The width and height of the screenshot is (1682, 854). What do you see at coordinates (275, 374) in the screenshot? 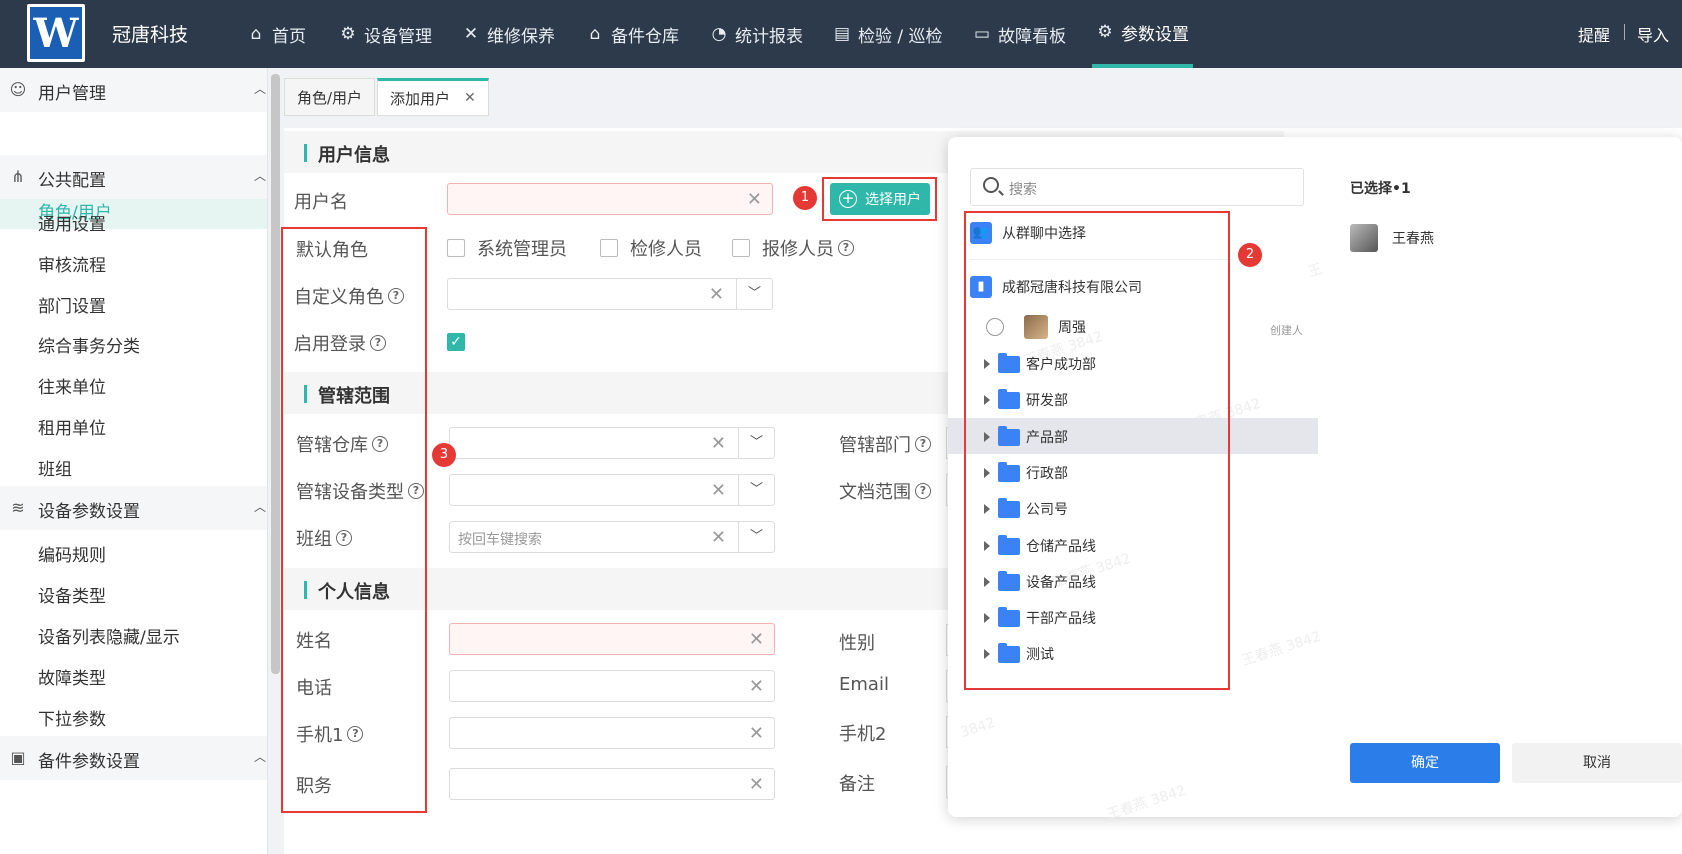
I see `sidebar-scrollbar` at bounding box center [275, 374].